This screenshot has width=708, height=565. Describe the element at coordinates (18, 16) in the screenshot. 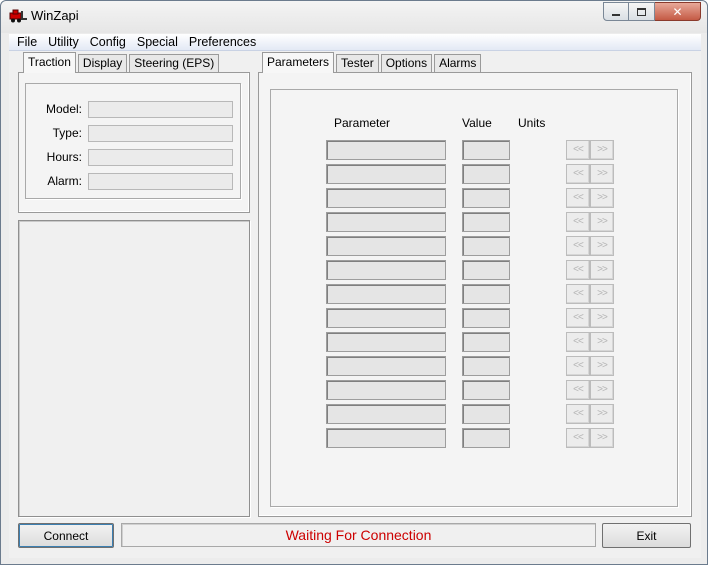

I see `forklift-icon` at that location.